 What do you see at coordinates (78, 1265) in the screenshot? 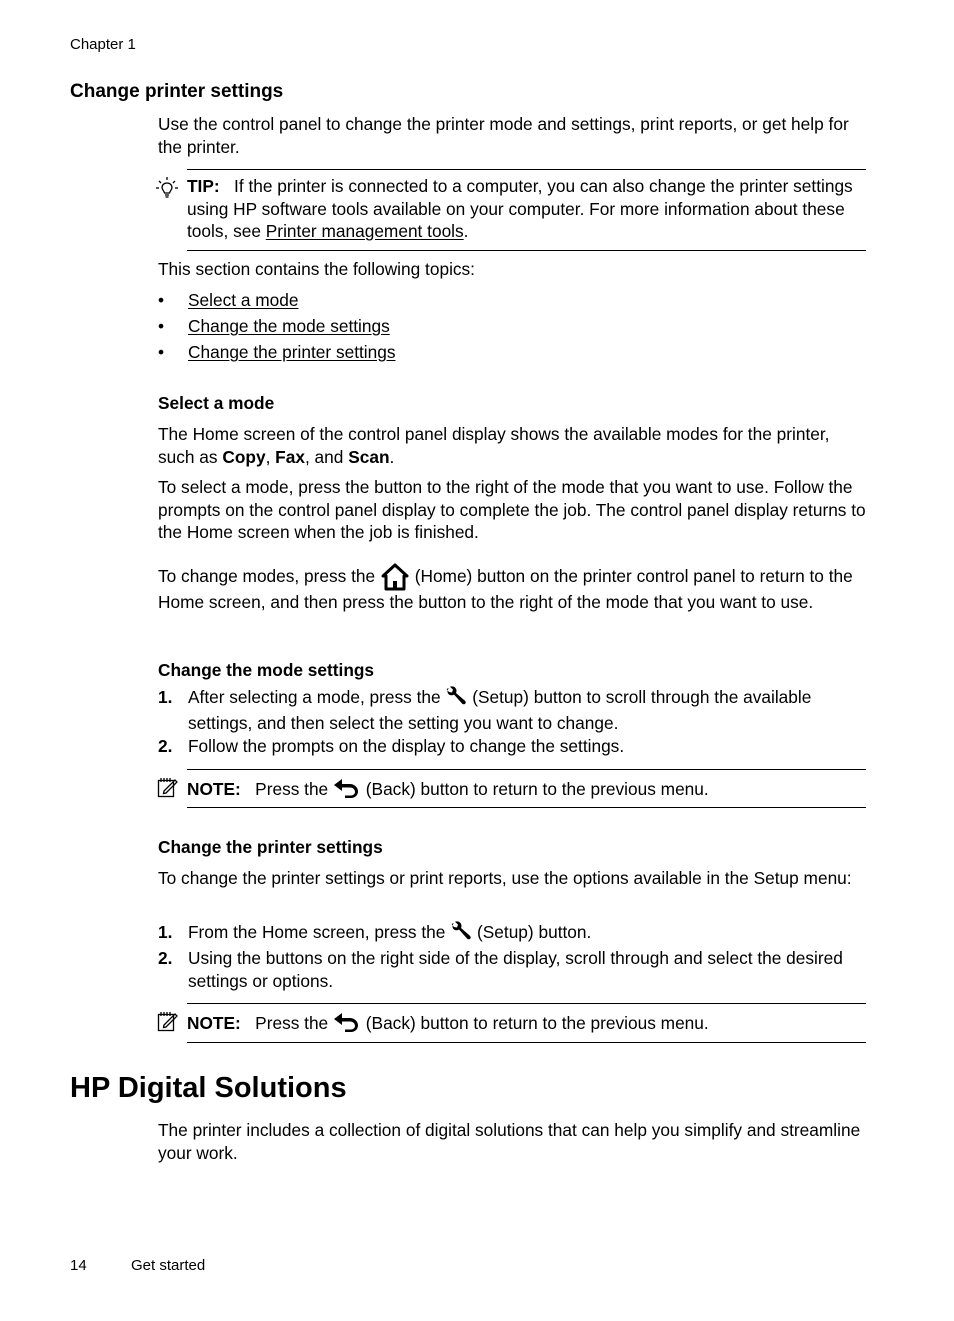
I see `page-number: 14` at bounding box center [78, 1265].